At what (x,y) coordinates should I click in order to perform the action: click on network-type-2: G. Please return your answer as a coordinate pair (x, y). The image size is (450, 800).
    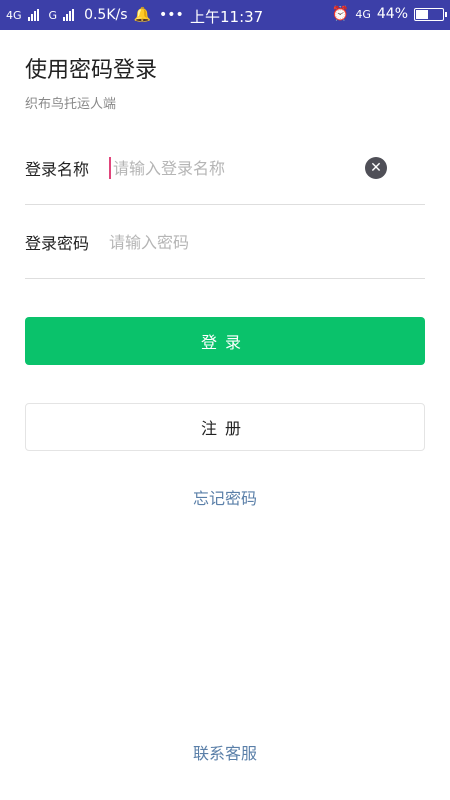
    Looking at the image, I should click on (53, 15).